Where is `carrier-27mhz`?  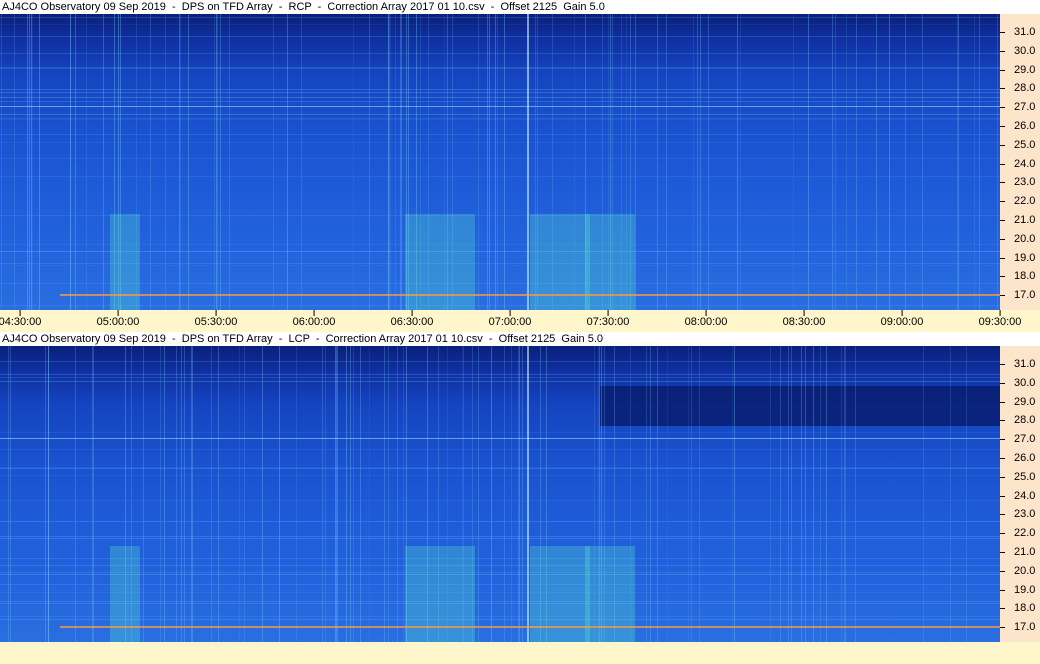
carrier-27mhz is located at coordinates (500, 106).